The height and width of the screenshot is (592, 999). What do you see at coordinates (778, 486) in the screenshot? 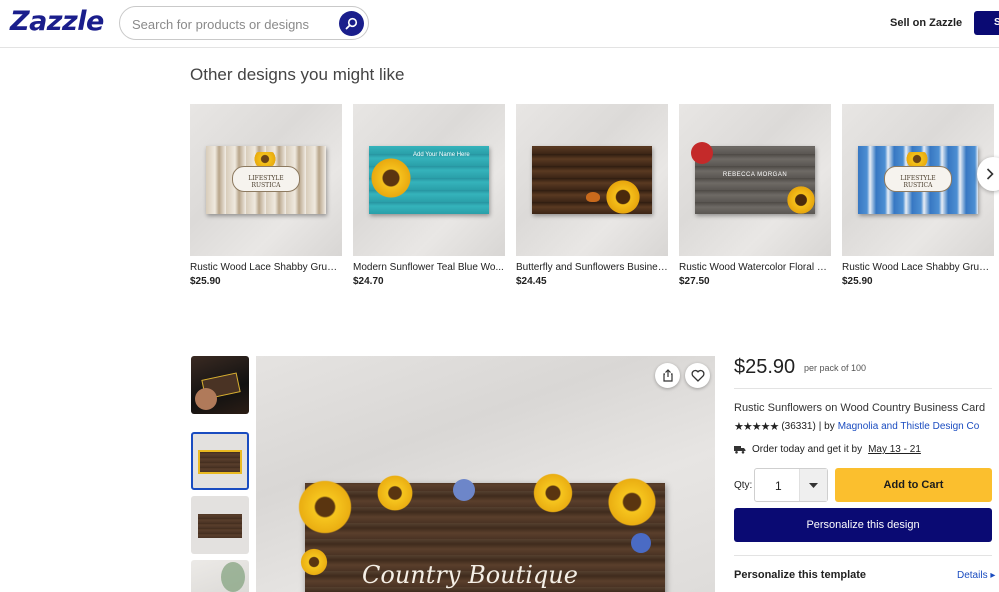
I see `quantity-value: 1` at bounding box center [778, 486].